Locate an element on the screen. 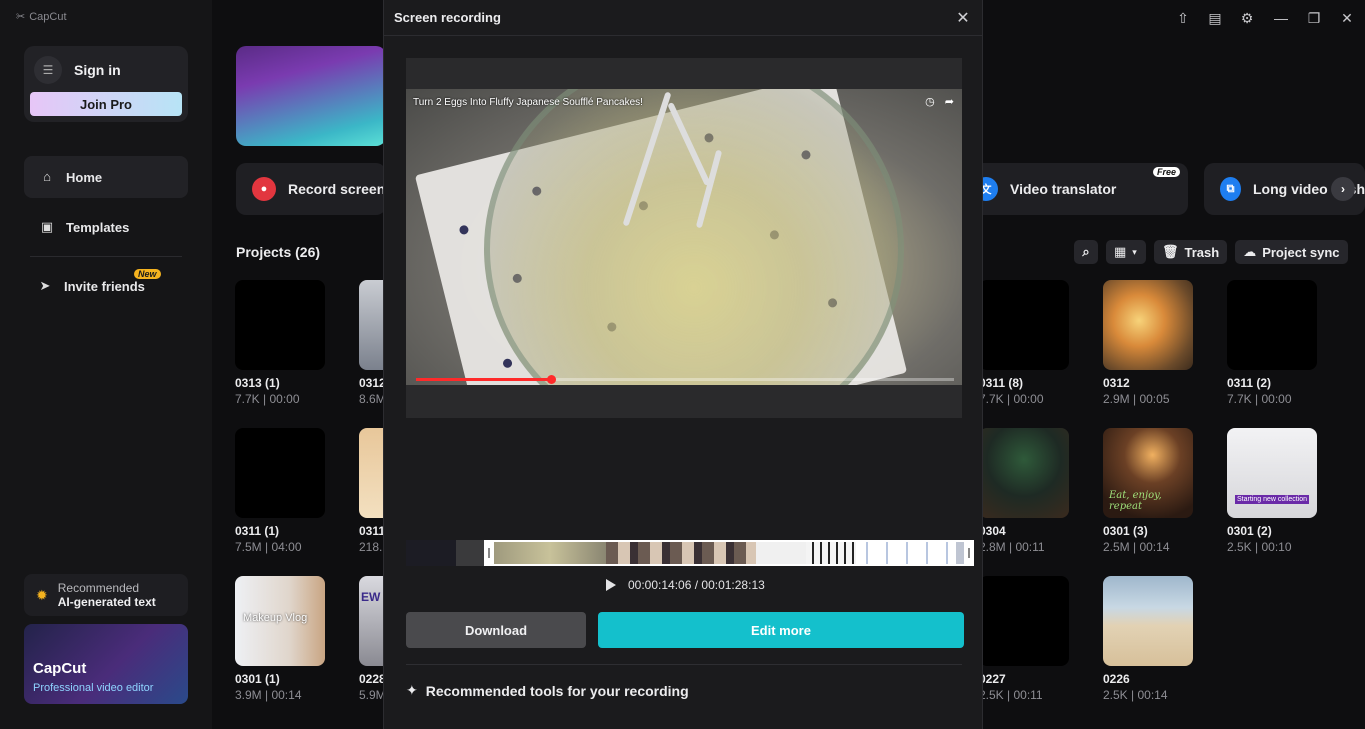 This screenshot has height=729, width=1365. settings-icon: ⚙ is located at coordinates (1247, 18).